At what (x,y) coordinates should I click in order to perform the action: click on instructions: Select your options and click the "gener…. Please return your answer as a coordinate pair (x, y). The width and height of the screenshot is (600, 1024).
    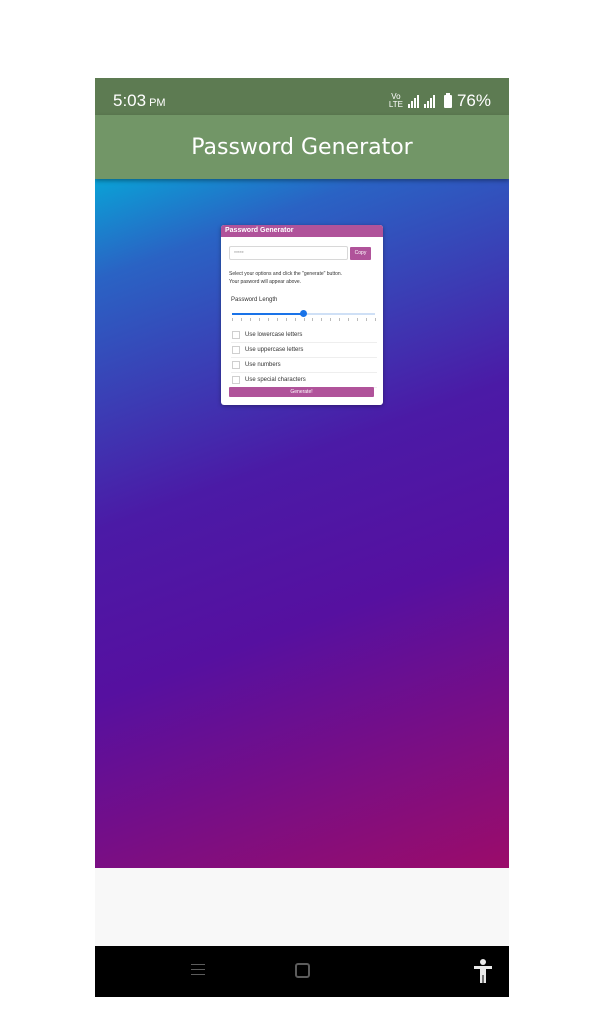
    Looking at the image, I should click on (304, 278).